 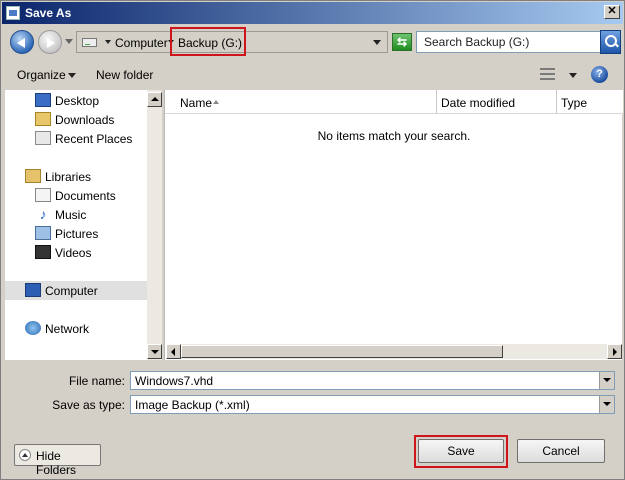 I want to click on file-name-field: Windows7.vhd, so click(x=372, y=380).